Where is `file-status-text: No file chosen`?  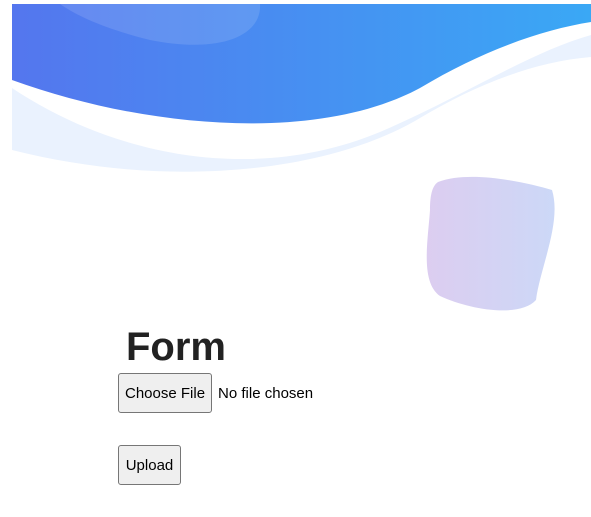
file-status-text: No file chosen is located at coordinates (266, 393).